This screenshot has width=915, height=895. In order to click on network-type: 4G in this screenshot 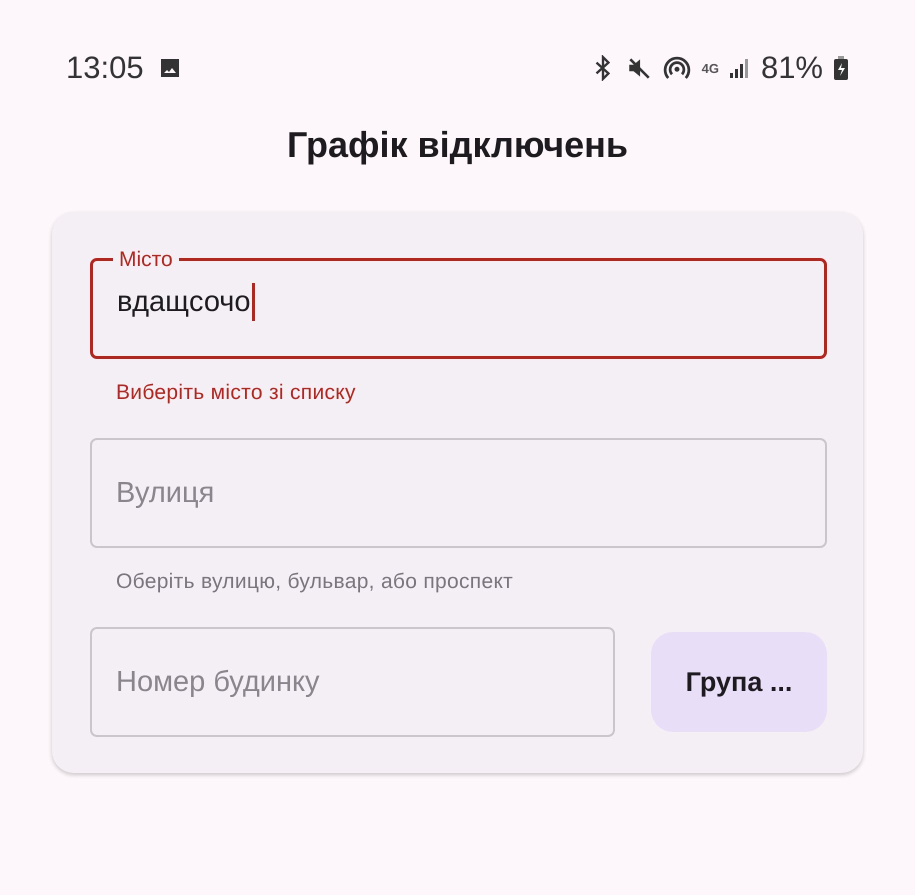, I will do `click(710, 68)`.